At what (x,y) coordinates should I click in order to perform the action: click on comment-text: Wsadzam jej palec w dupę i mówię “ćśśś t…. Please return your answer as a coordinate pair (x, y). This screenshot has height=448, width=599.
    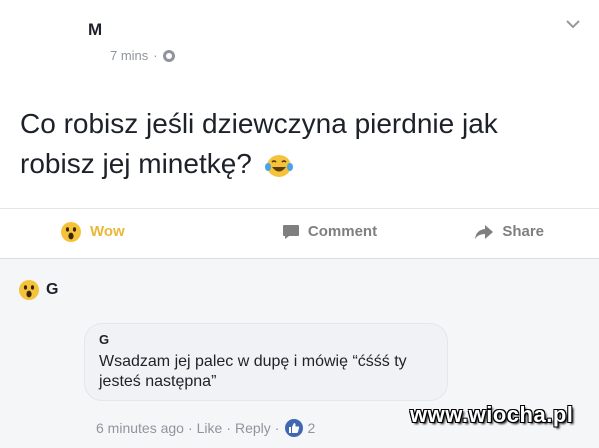
    Looking at the image, I should click on (253, 371).